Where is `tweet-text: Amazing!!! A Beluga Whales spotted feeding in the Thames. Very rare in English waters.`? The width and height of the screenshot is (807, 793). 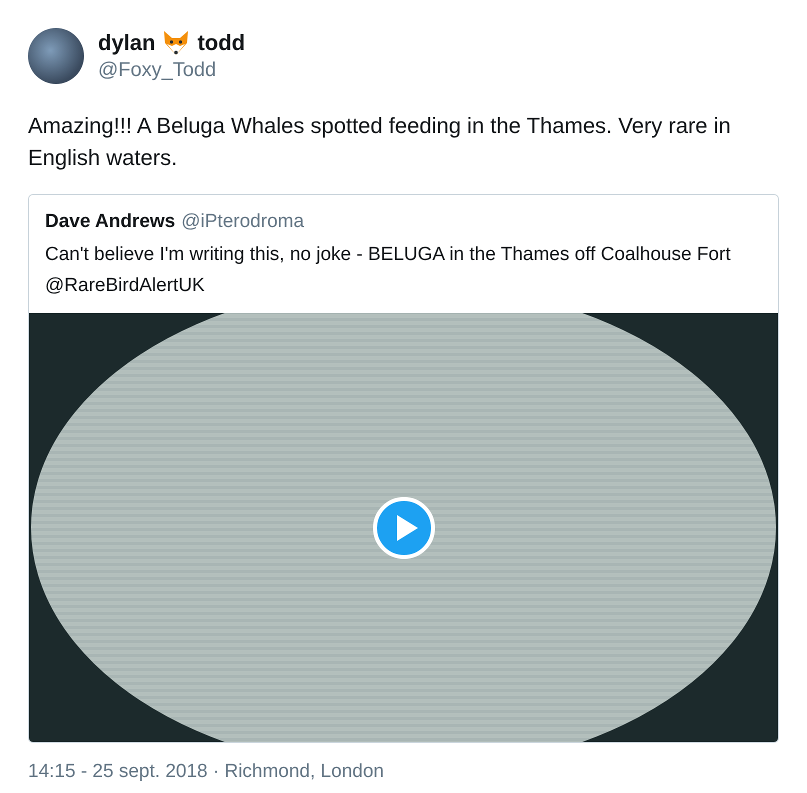 tweet-text: Amazing!!! A Beluga Whales spotted feeding in the Thames. Very rare in English waters. is located at coordinates (380, 142).